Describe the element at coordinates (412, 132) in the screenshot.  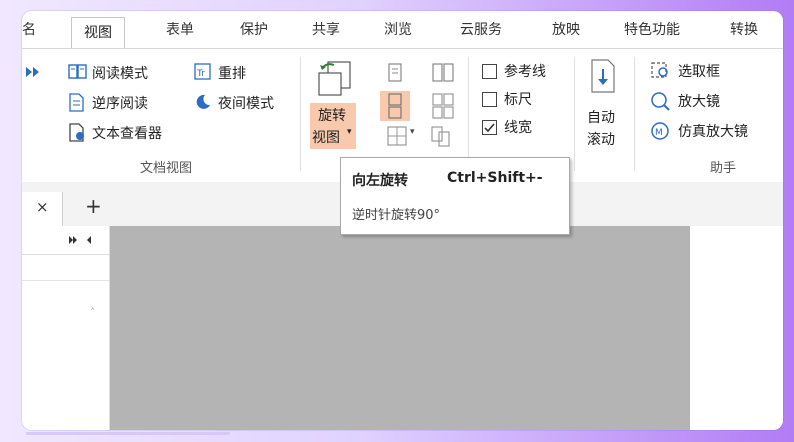
I see `split-dropdown-icon: ▾` at that location.